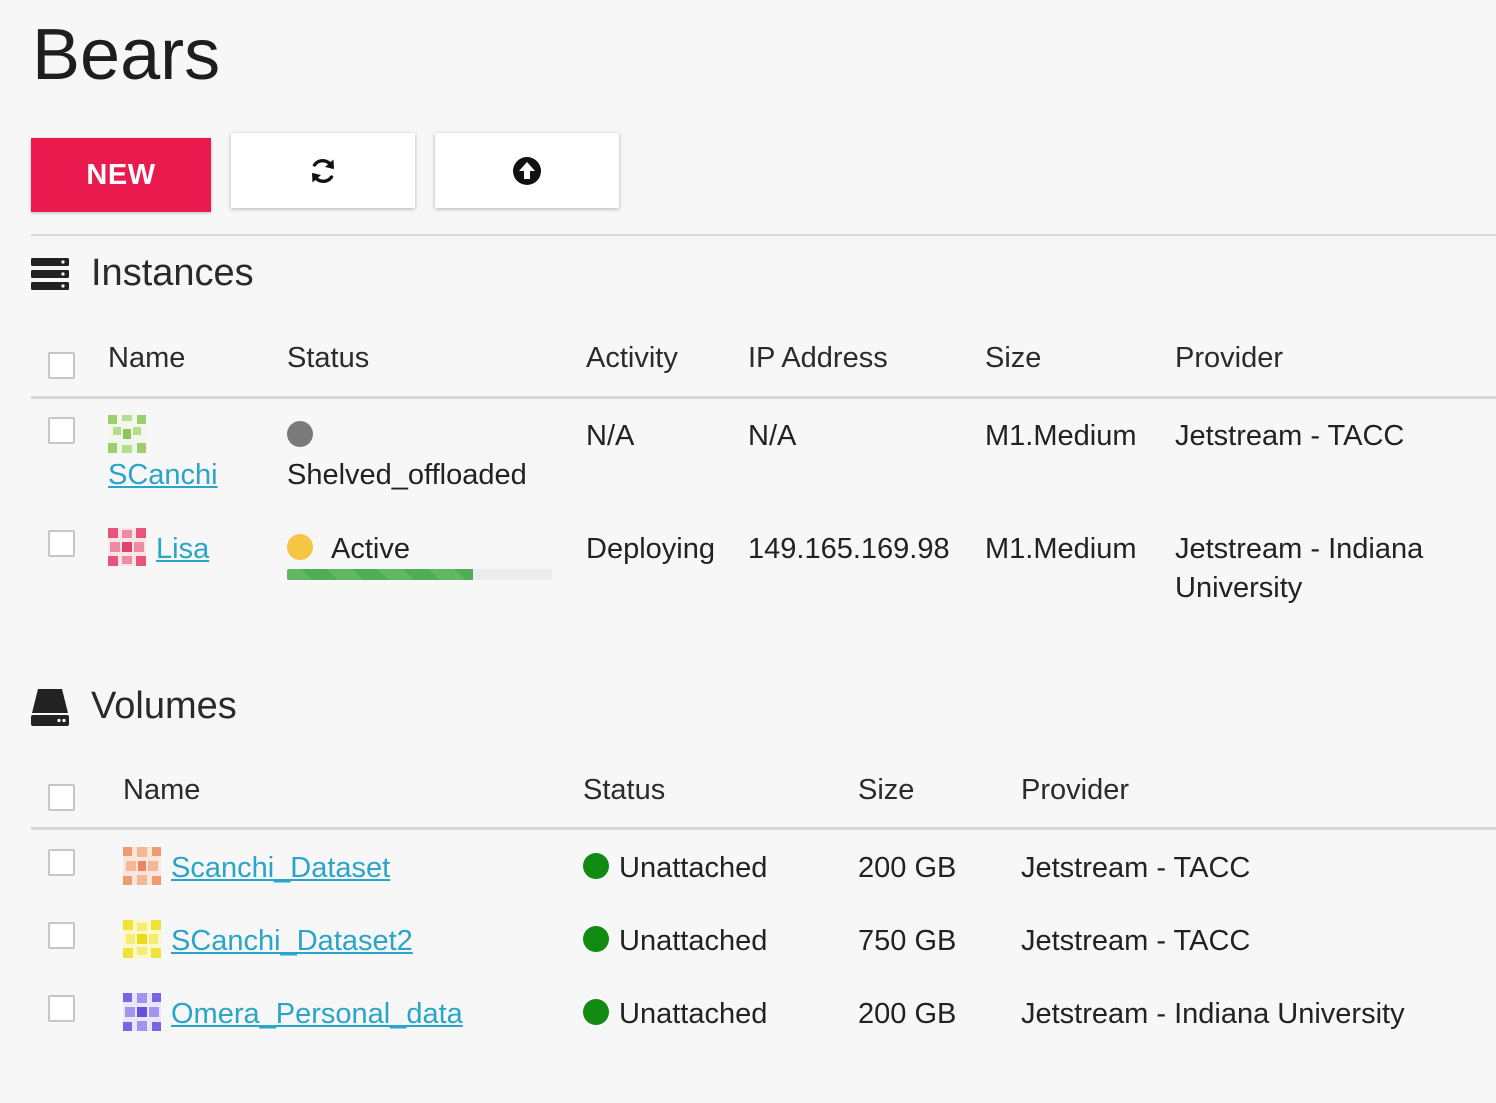  I want to click on instance-status: Active, so click(370, 549).